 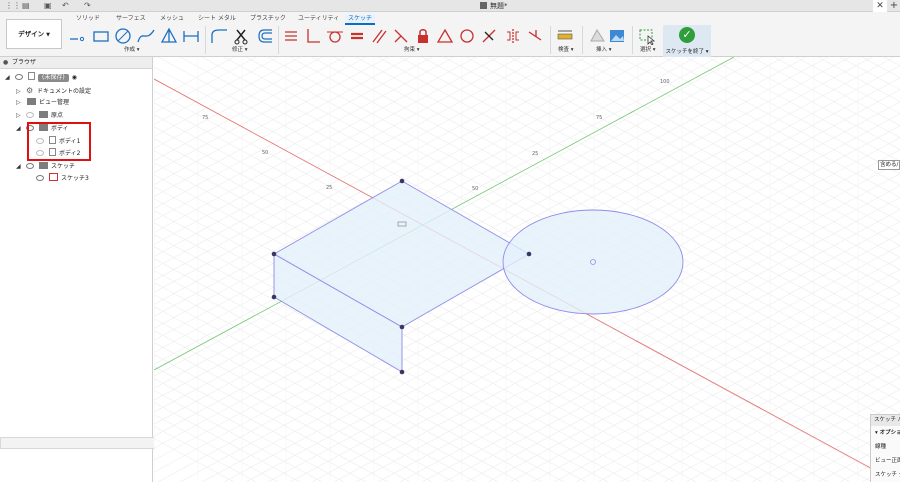 I want to click on collinear-constraint-icon, so click(x=401, y=36).